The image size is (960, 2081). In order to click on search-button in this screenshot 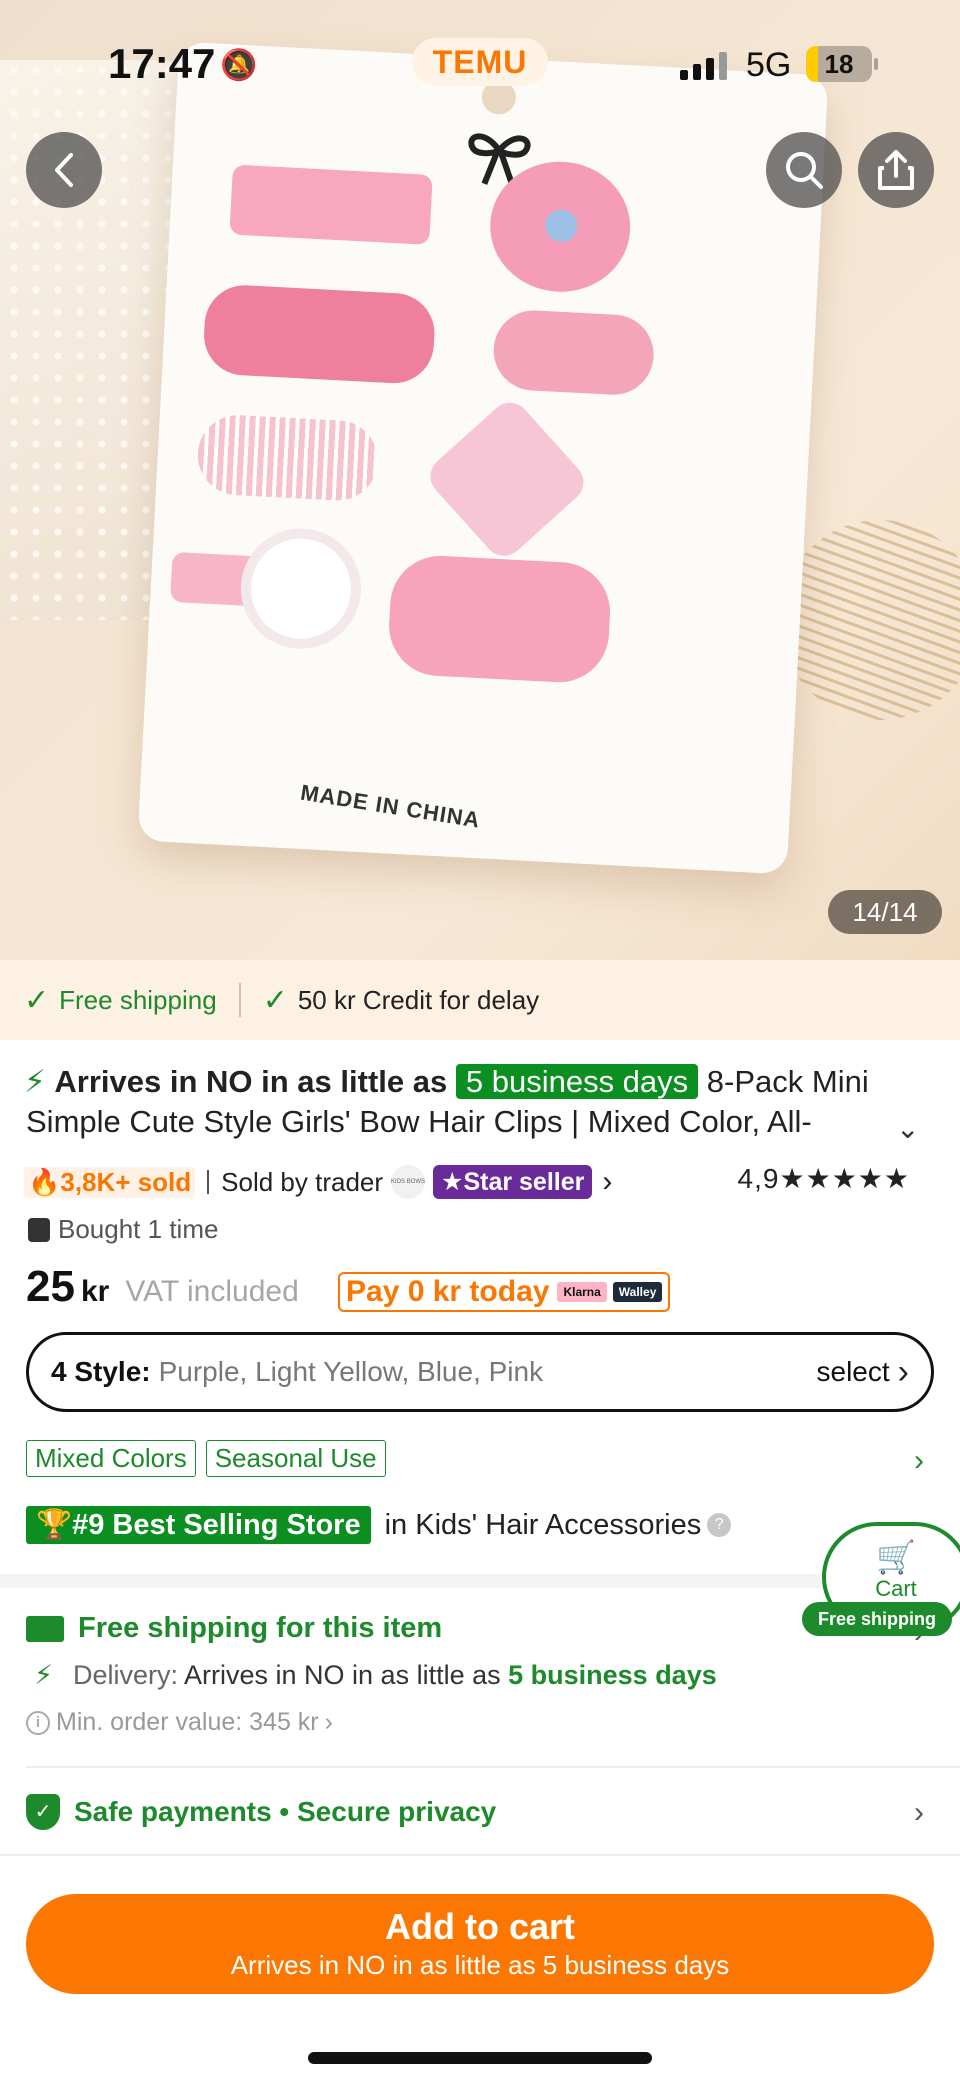, I will do `click(804, 170)`.